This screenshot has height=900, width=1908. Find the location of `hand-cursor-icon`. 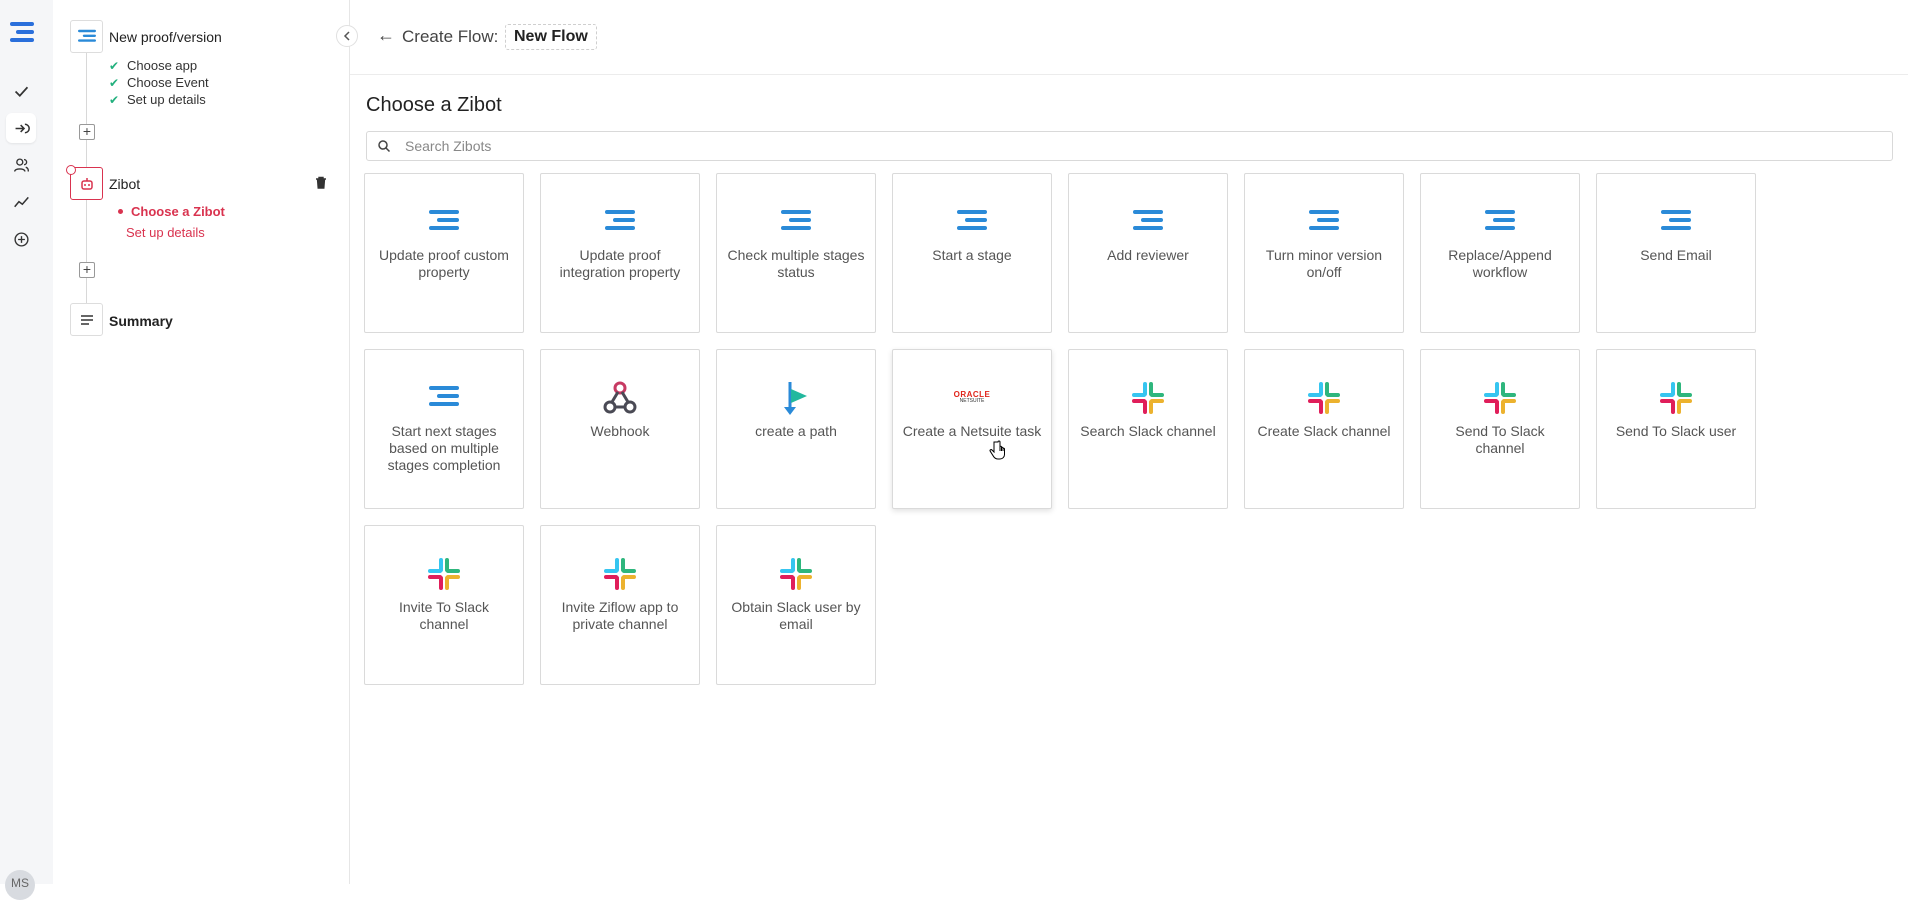

hand-cursor-icon is located at coordinates (998, 453).